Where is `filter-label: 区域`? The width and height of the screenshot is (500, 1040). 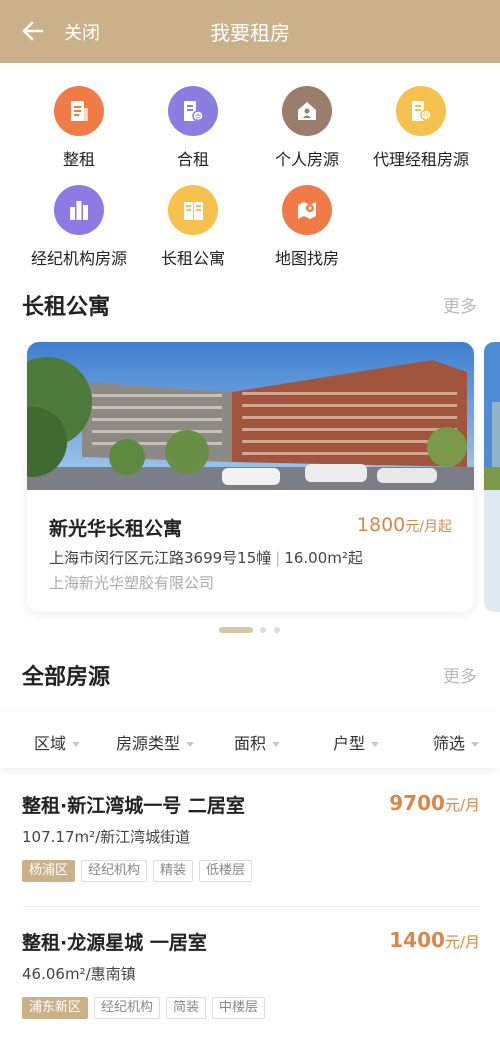 filter-label: 区域 is located at coordinates (50, 743).